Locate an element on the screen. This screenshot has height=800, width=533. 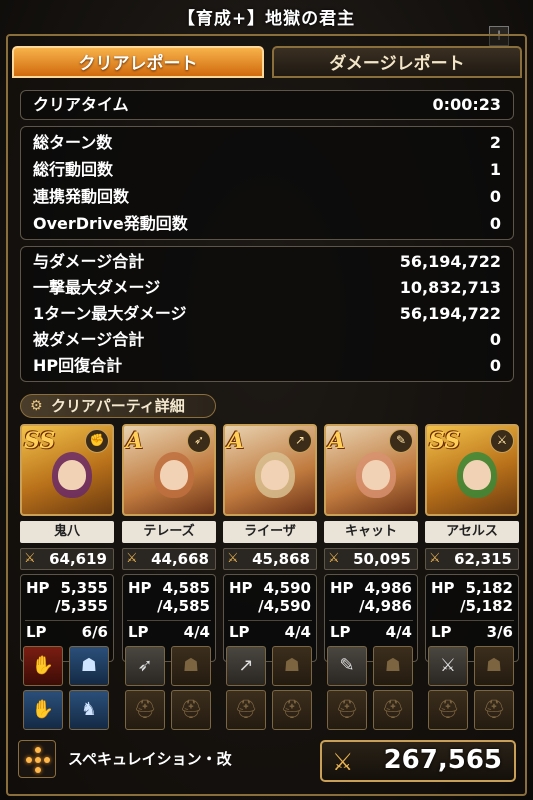
character-name: 鬼八 is located at coordinates (67, 532).